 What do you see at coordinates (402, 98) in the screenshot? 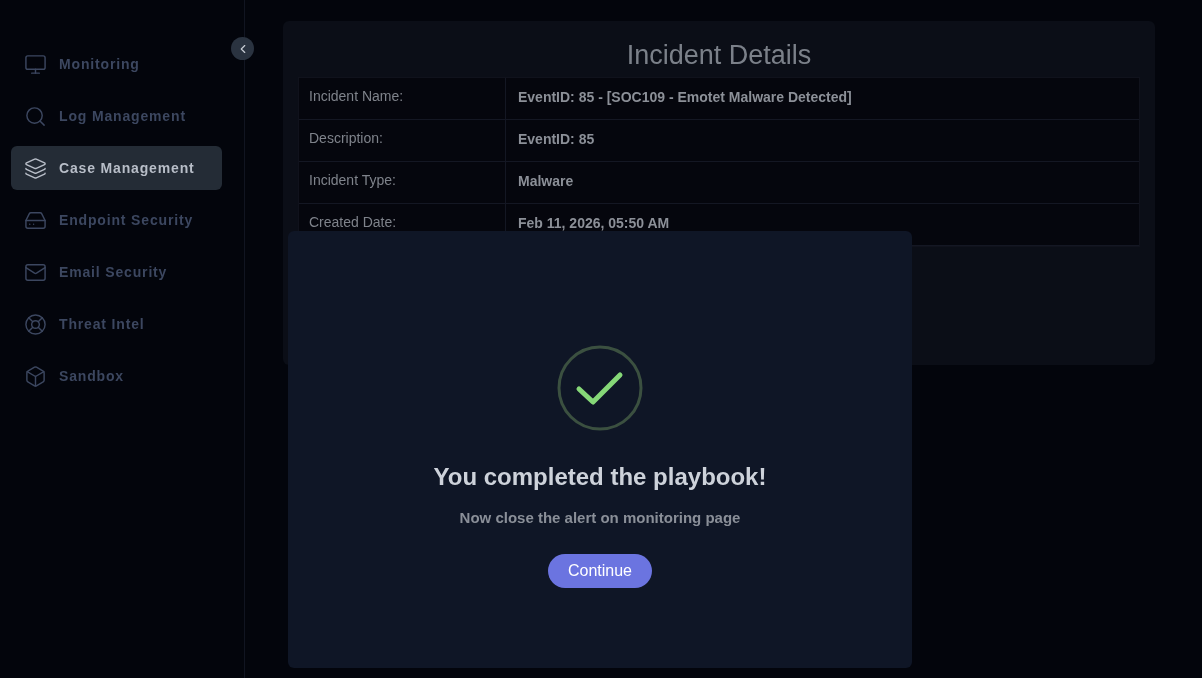
I see `field-label: Incident Name:` at bounding box center [402, 98].